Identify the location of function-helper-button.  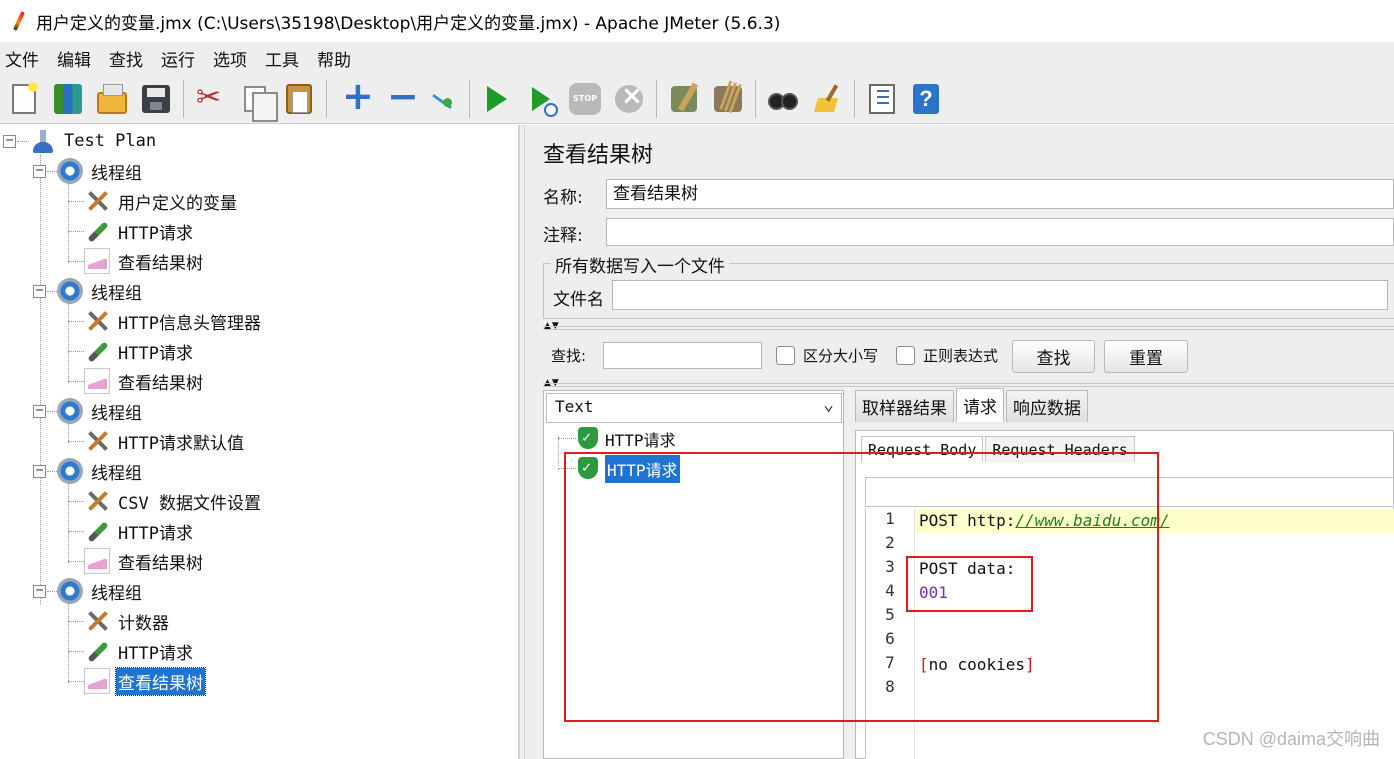
(882, 99).